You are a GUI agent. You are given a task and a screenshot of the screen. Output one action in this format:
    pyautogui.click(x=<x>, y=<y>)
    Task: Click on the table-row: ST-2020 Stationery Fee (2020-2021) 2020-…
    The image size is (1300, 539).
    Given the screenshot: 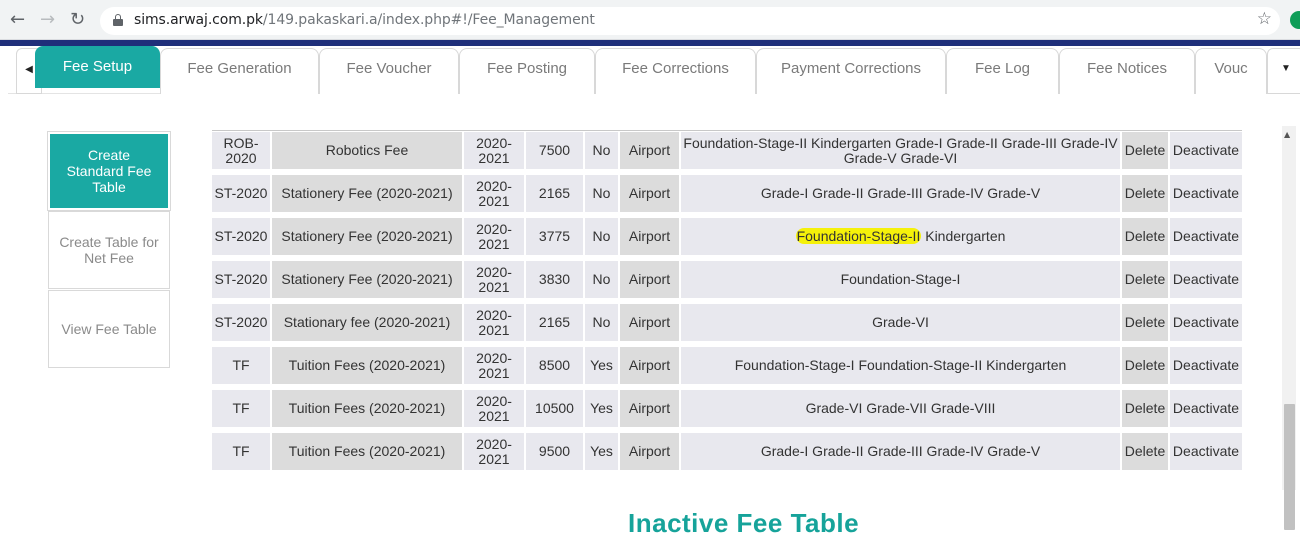 What is the action you would take?
    pyautogui.click(x=727, y=279)
    